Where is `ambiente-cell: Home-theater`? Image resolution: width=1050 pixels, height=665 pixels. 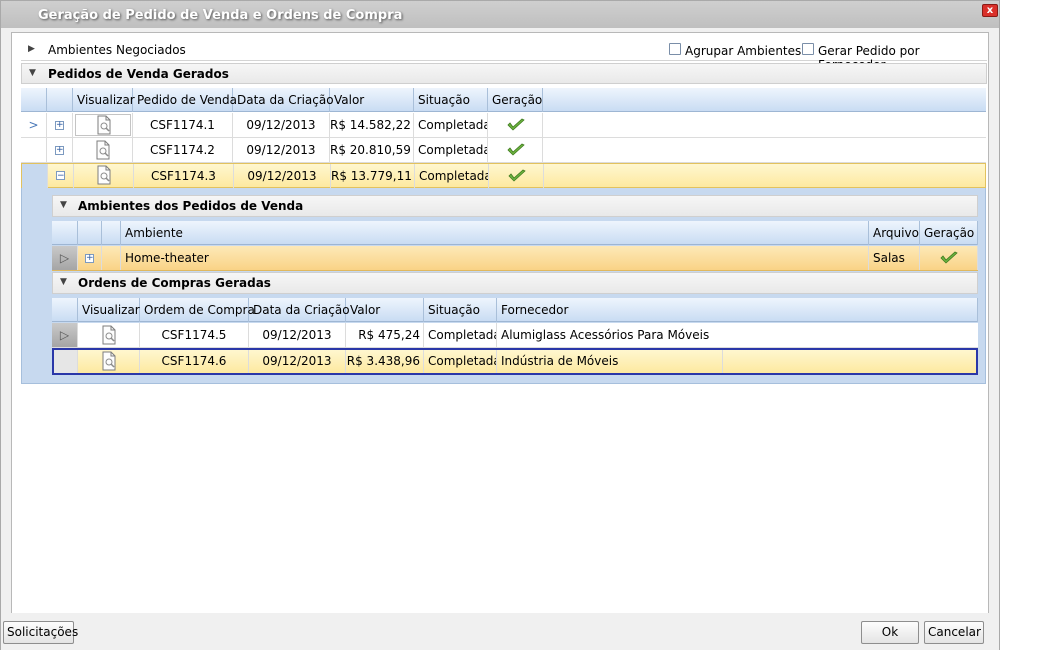
ambiente-cell: Home-theater is located at coordinates (495, 258).